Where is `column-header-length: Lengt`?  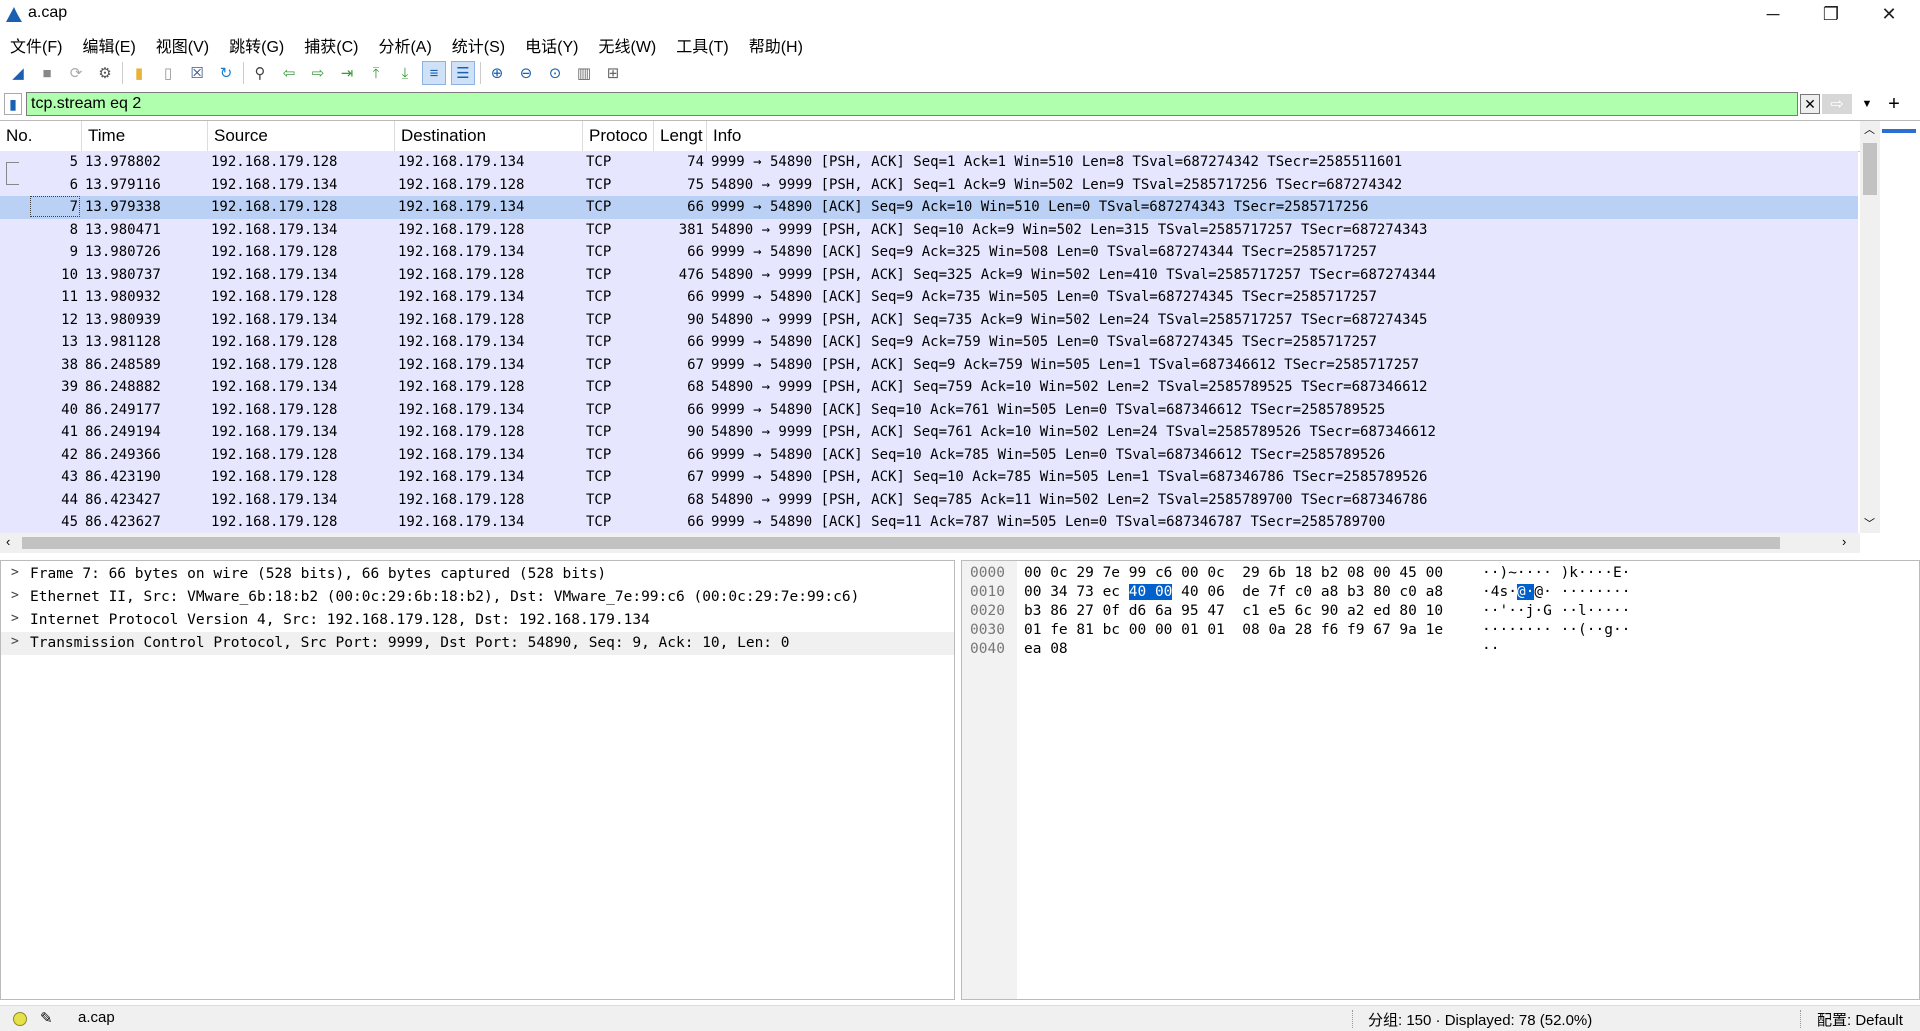
column-header-length: Lengt is located at coordinates (680, 136).